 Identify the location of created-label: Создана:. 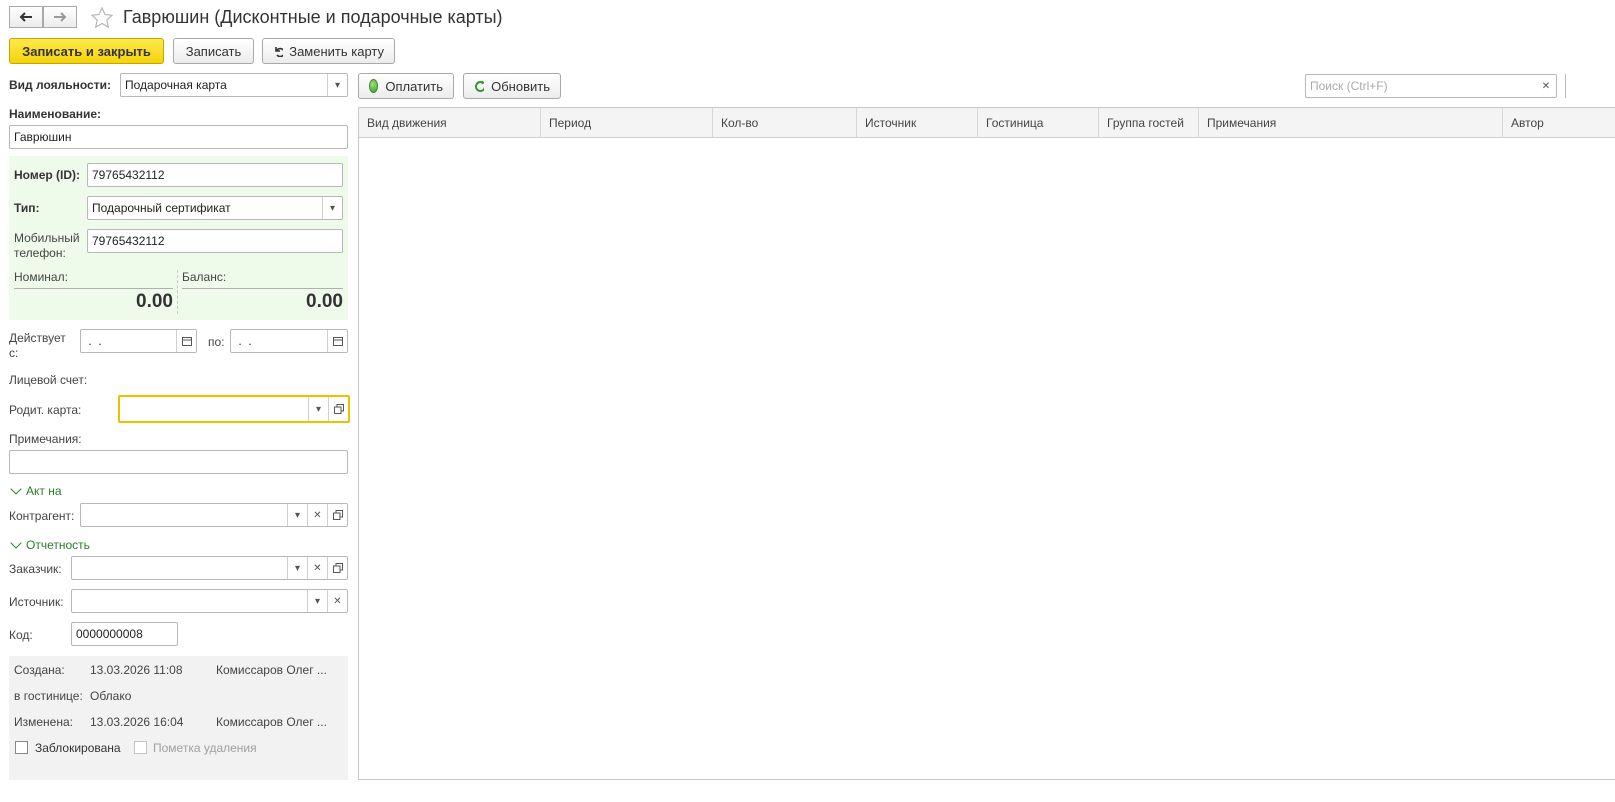
(39, 670).